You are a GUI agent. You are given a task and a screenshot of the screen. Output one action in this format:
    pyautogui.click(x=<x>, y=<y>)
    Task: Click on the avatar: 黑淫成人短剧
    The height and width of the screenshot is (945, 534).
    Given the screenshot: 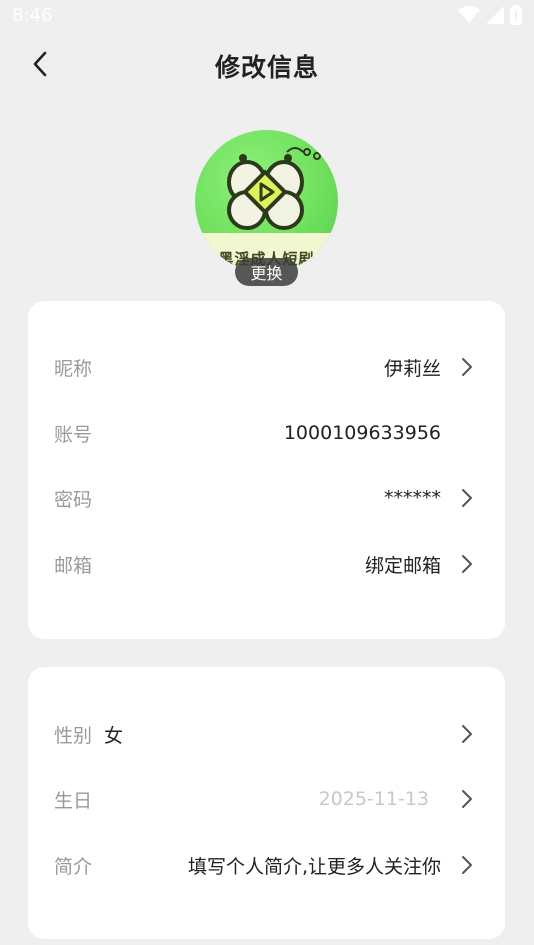 What is the action you would take?
    pyautogui.click(x=266, y=201)
    